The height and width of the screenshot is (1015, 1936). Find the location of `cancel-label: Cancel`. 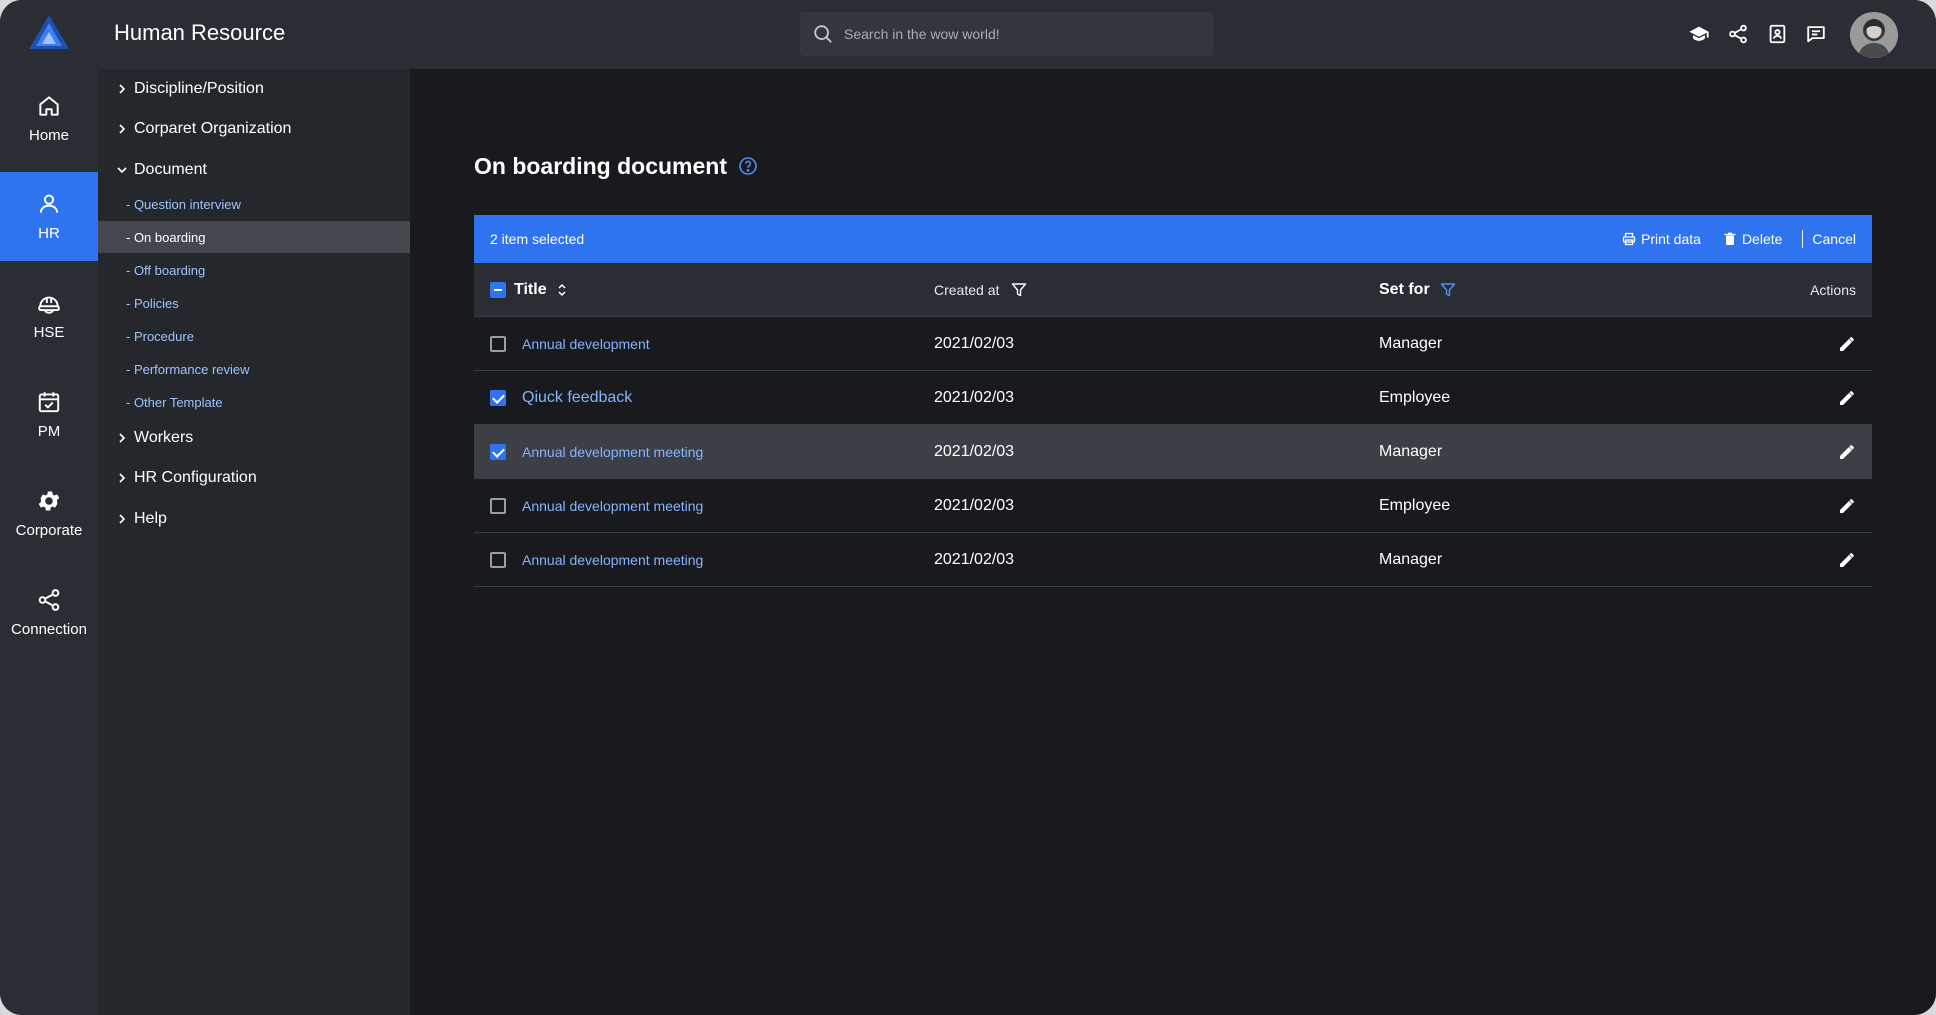

cancel-label: Cancel is located at coordinates (1834, 239).